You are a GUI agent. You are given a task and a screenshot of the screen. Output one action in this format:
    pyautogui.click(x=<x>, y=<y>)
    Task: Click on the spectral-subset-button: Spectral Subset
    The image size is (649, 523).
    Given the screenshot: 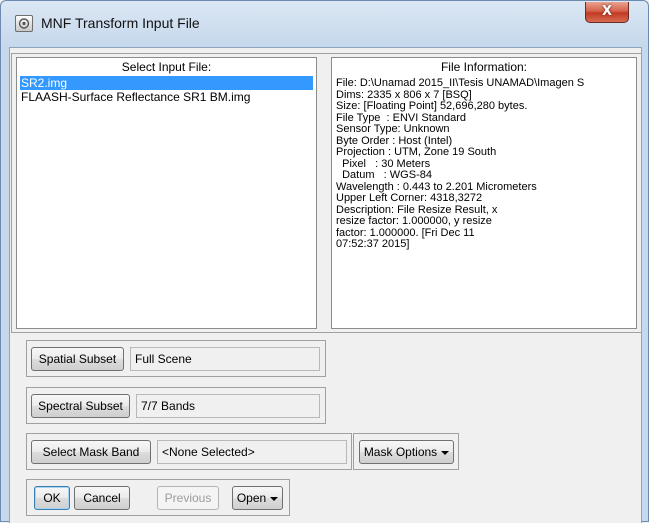 What is the action you would take?
    pyautogui.click(x=80, y=406)
    